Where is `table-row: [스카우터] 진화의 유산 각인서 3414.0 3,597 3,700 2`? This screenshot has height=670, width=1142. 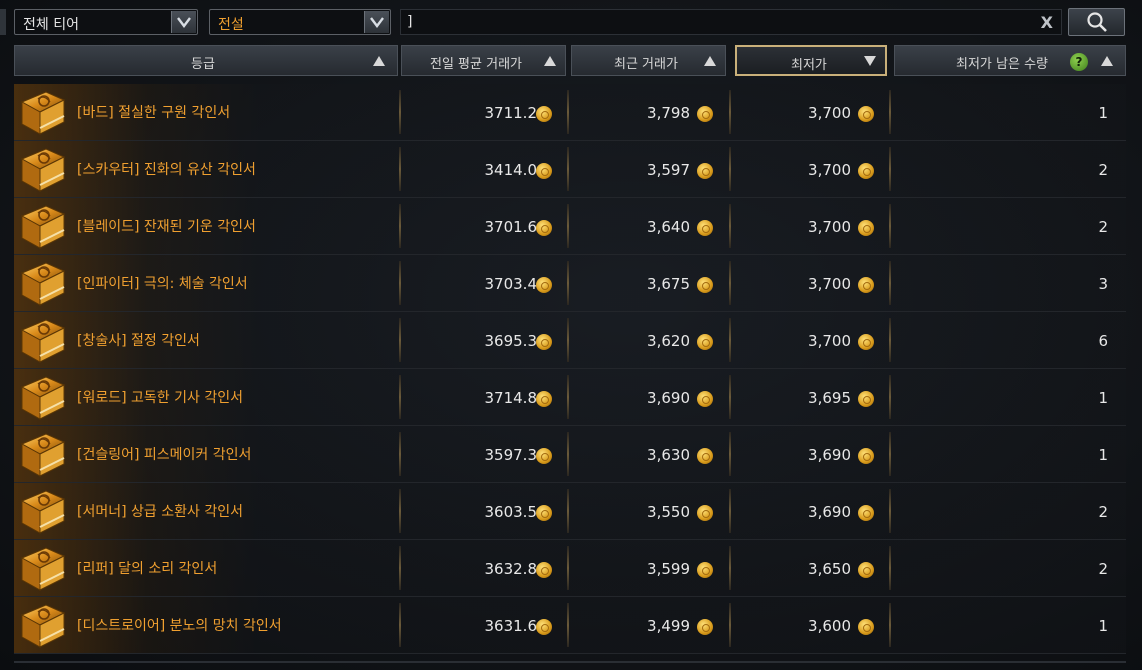 table-row: [스카우터] 진화의 유산 각인서 3414.0 3,597 3,700 2 is located at coordinates (570, 169).